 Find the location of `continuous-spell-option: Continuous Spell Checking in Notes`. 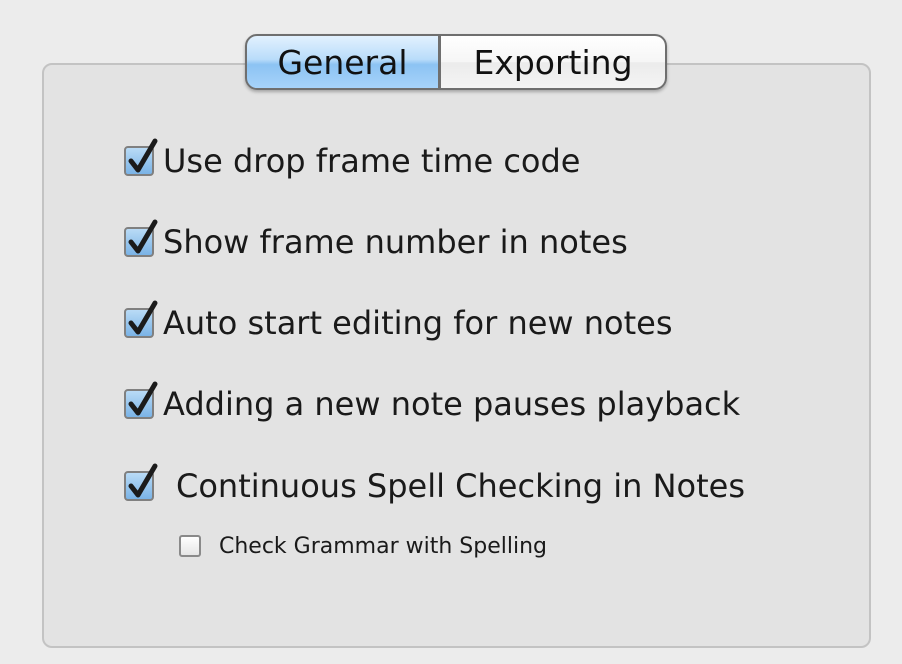

continuous-spell-option: Continuous Spell Checking in Notes is located at coordinates (435, 484).